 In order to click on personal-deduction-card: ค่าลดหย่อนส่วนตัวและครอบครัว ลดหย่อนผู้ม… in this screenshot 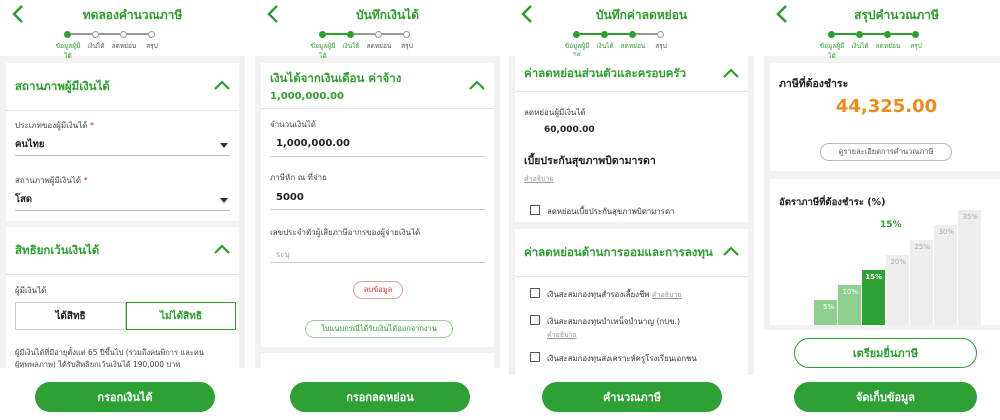, I will do `click(631, 139)`.